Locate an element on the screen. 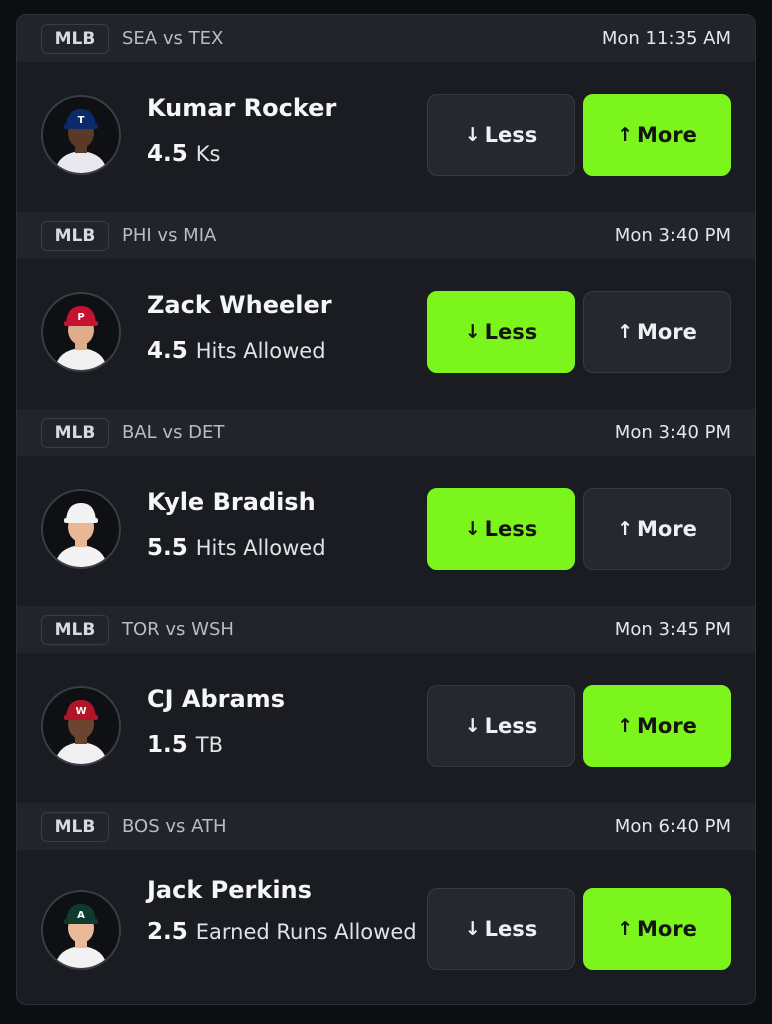  player-headshot-icon: P is located at coordinates (81, 338).